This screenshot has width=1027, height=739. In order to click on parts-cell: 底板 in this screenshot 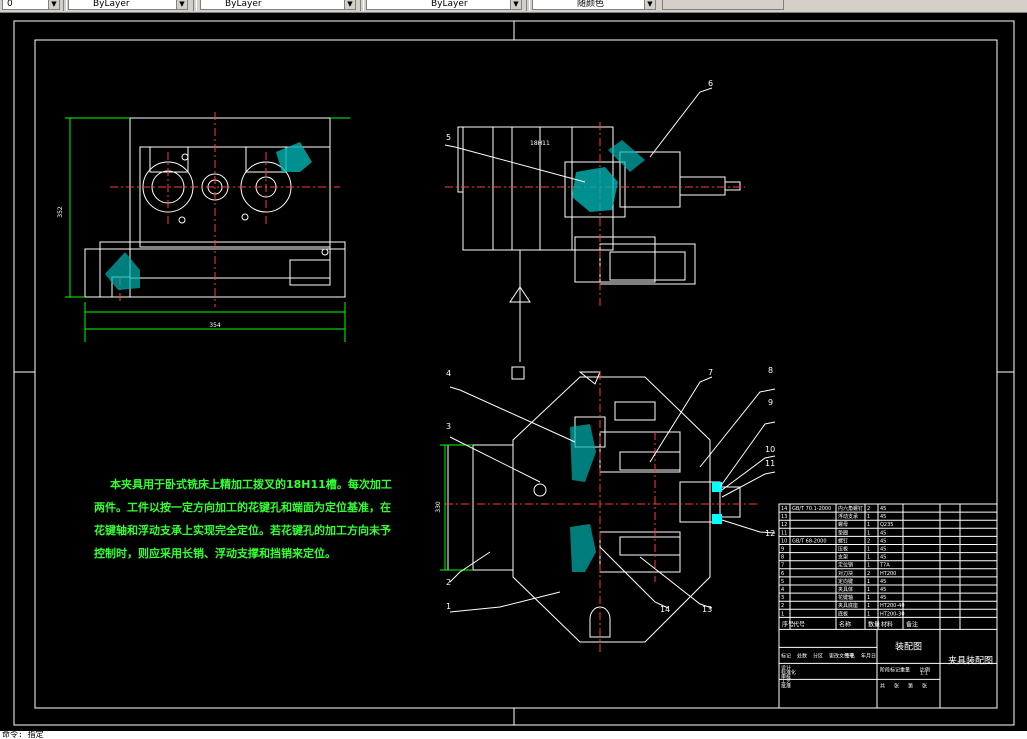, I will do `click(843, 613)`.